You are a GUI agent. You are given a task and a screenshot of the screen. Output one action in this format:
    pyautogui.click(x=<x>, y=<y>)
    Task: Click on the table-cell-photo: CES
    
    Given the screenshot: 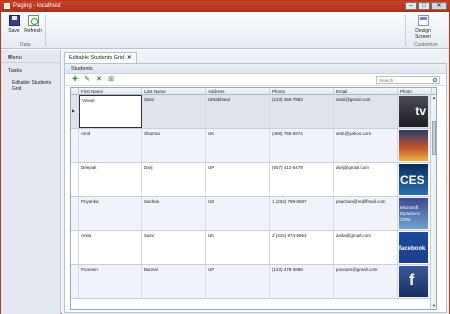 What is the action you would take?
    pyautogui.click(x=415, y=179)
    